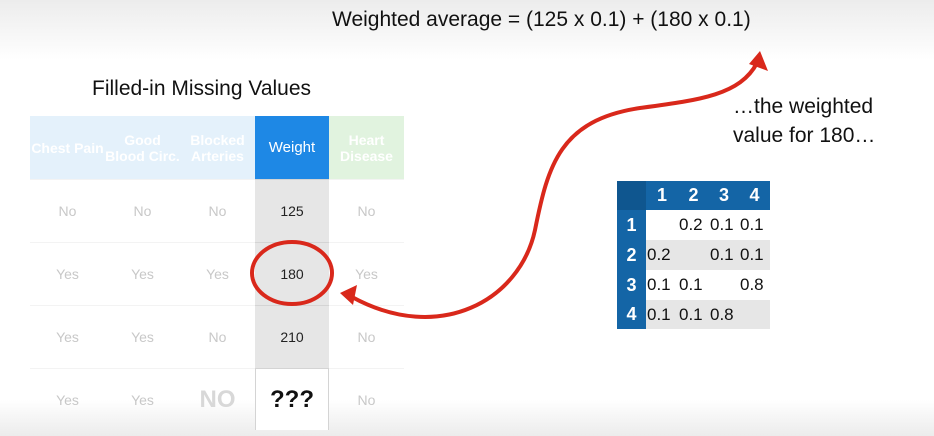  What do you see at coordinates (348, 295) in the screenshot?
I see `arrowhead-left-icon` at bounding box center [348, 295].